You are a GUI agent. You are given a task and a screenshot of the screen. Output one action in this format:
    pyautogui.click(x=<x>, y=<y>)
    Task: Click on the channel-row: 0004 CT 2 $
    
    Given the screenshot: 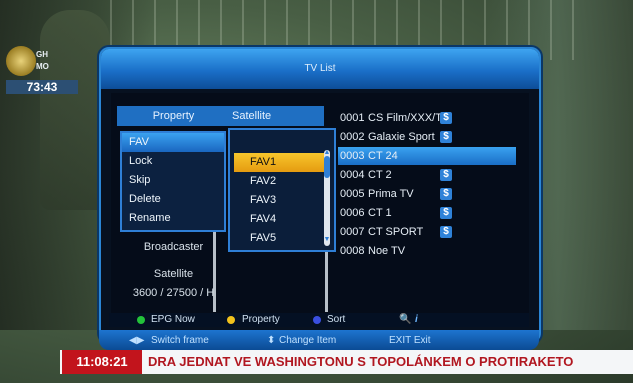 What is the action you would take?
    pyautogui.click(x=427, y=175)
    